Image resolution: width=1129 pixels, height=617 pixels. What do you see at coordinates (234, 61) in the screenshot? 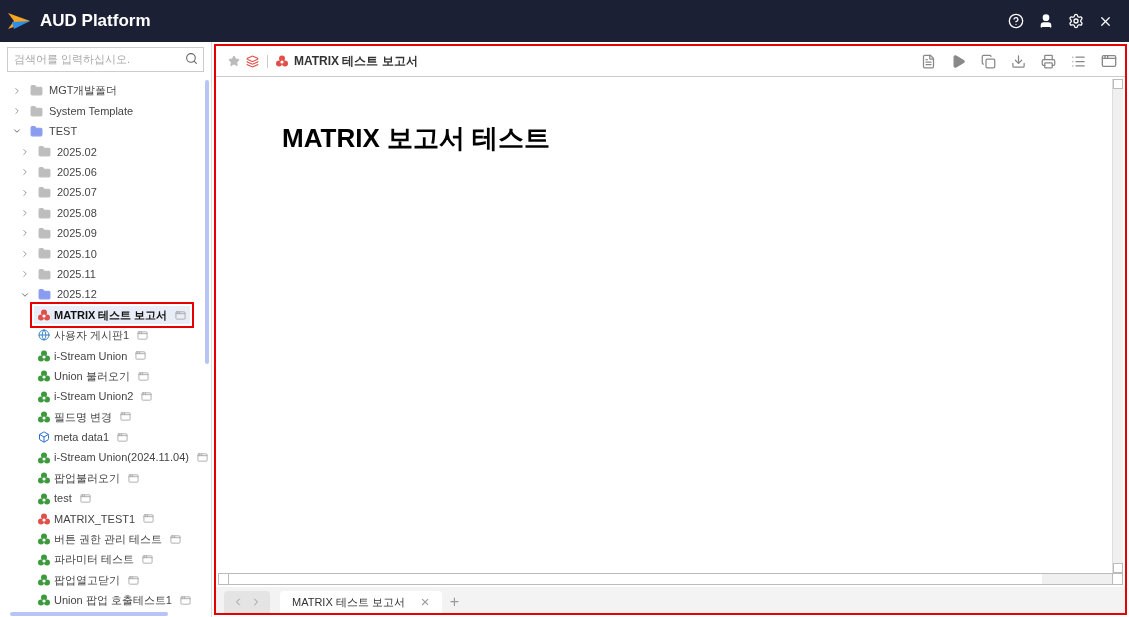
I see `star-icon` at bounding box center [234, 61].